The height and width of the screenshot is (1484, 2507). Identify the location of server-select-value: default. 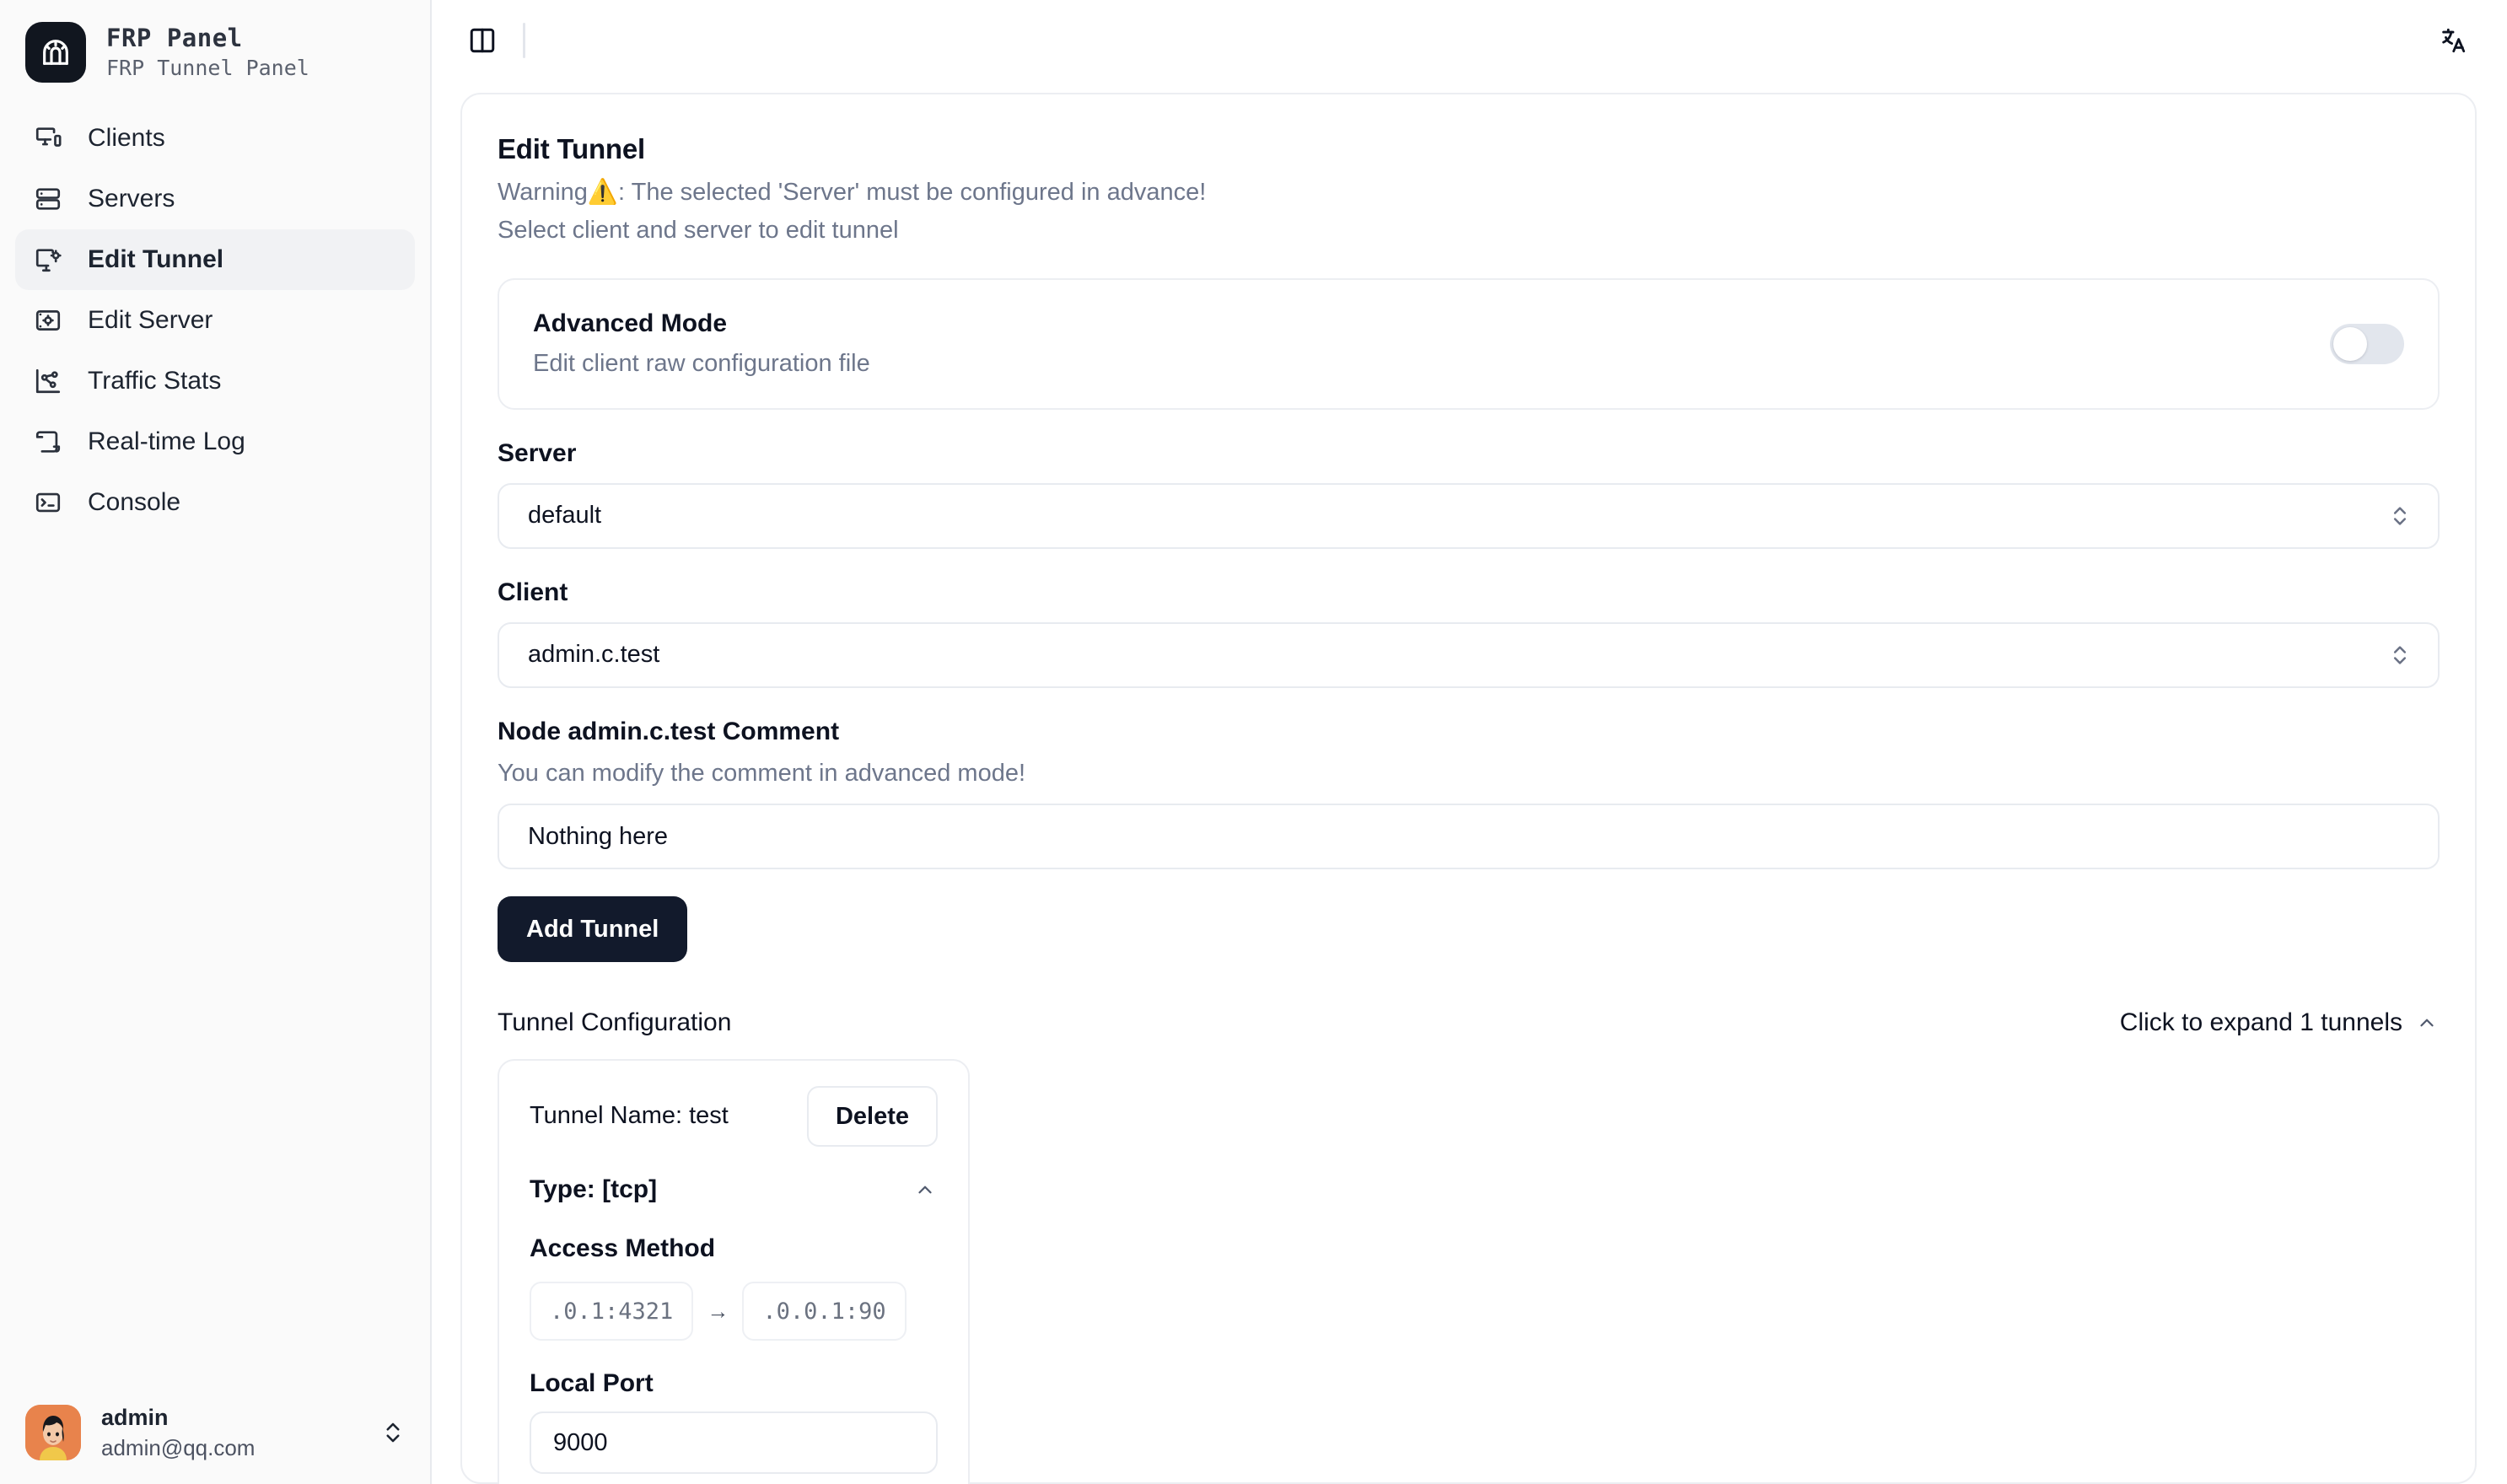
(565, 516).